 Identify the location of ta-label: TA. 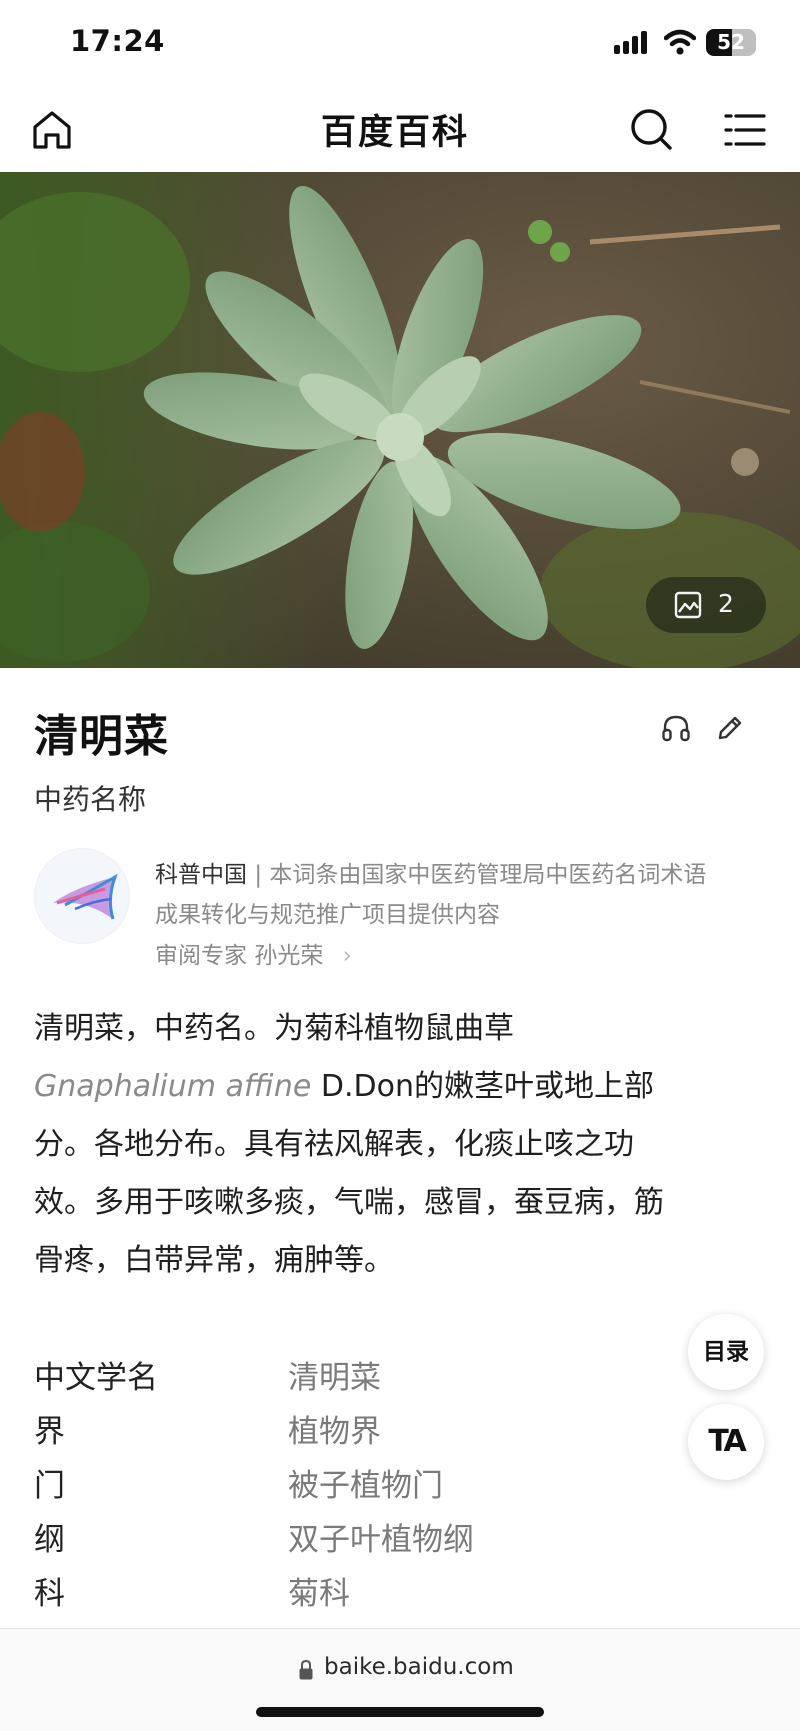
(727, 1441).